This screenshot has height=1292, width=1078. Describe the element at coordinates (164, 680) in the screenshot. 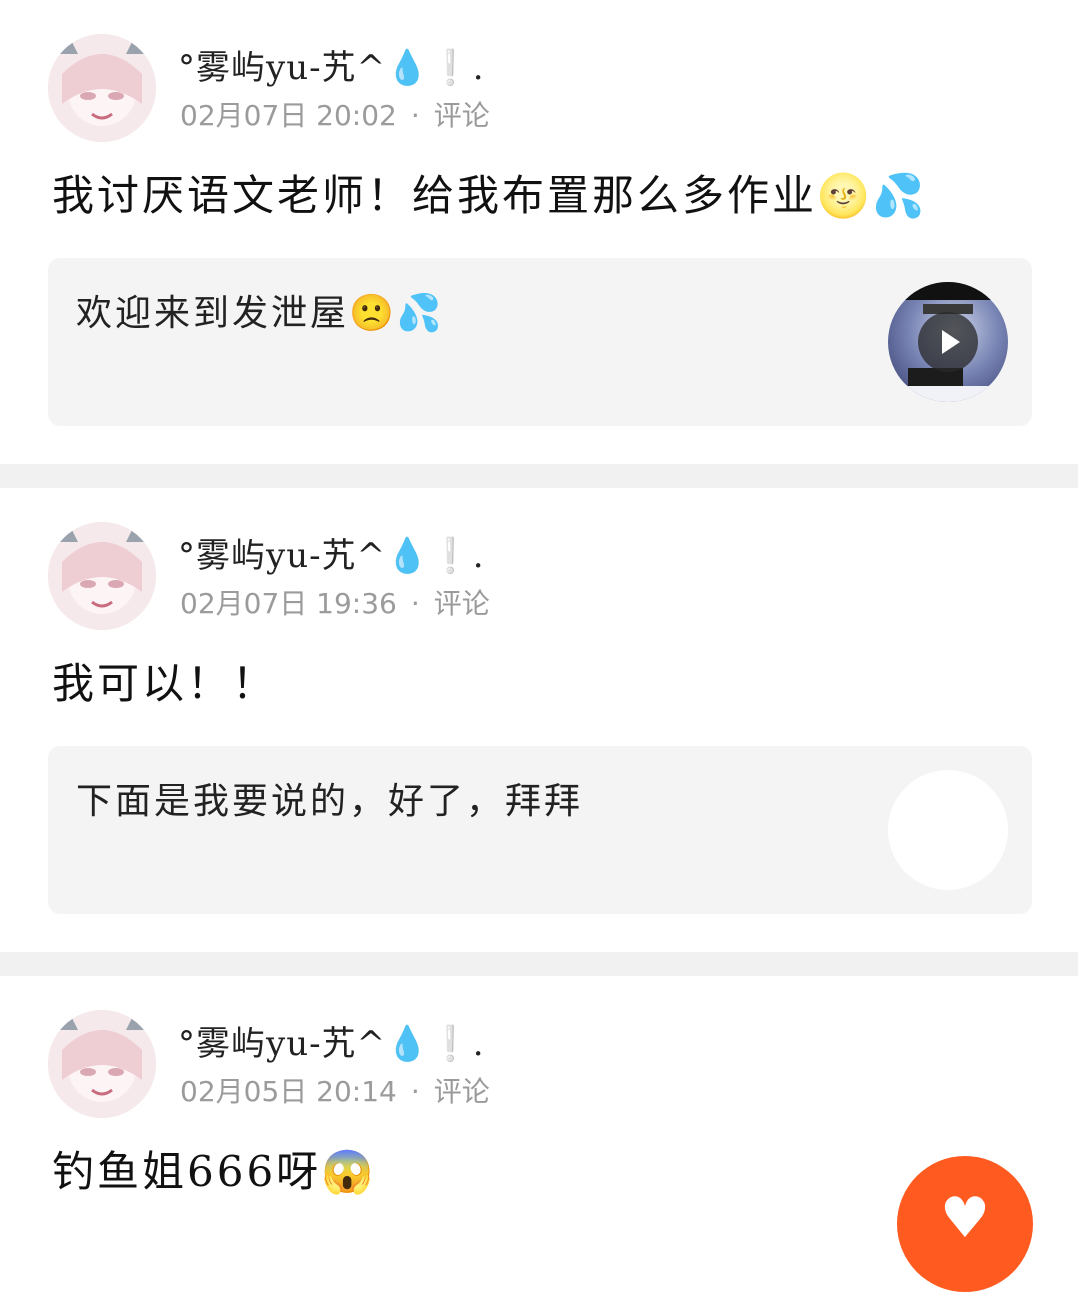

I see `post-content: 我可以！！` at that location.